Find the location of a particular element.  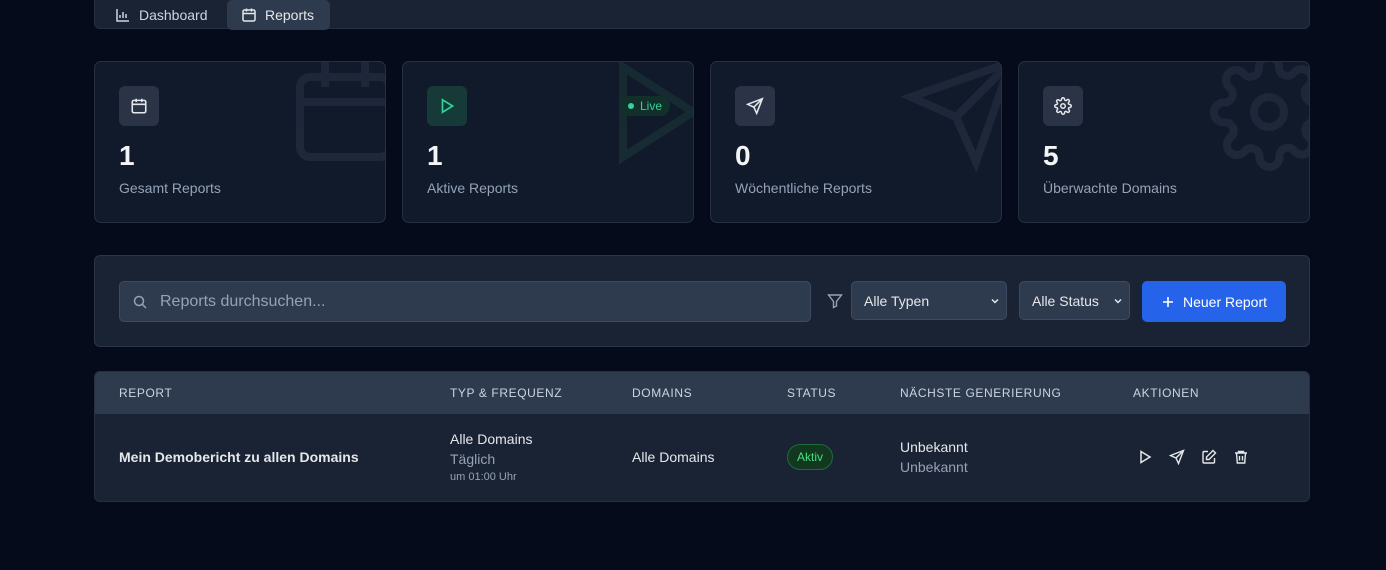

live-badge-label: Live is located at coordinates (651, 106).